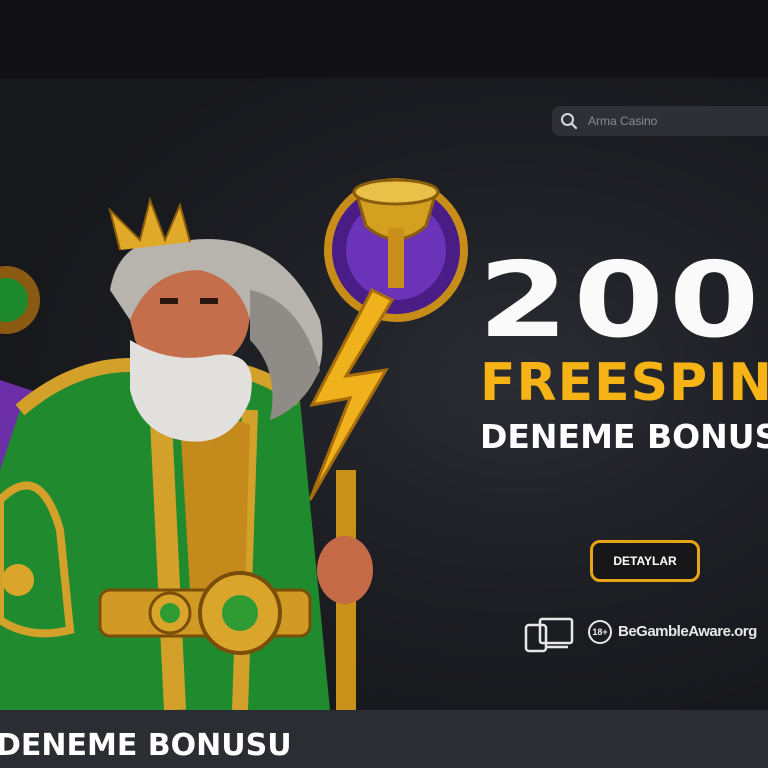 The width and height of the screenshot is (768, 768). What do you see at coordinates (384, 39) in the screenshot?
I see `top-bar` at bounding box center [384, 39].